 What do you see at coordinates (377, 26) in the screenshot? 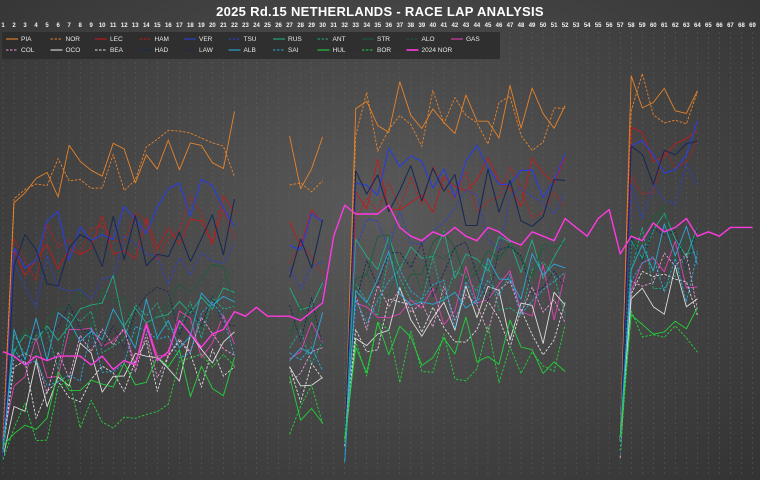
I see `x-tick-label: 35` at bounding box center [377, 26].